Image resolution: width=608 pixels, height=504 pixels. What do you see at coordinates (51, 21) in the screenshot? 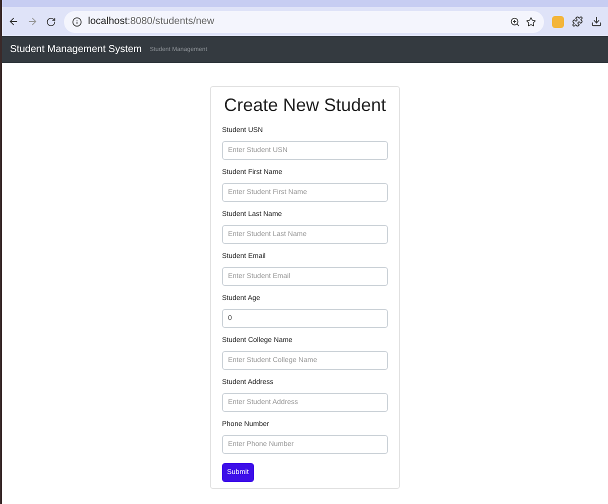
I see `reload-icon` at bounding box center [51, 21].